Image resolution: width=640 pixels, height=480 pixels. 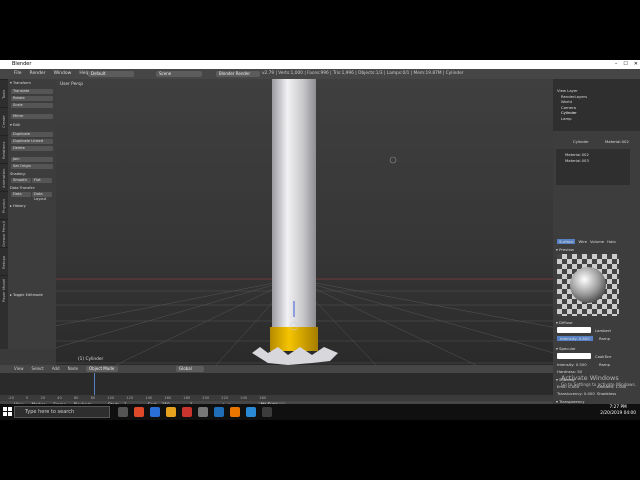 What do you see at coordinates (4, 289) in the screenshot?
I see `tab-paper-model: Paper Model` at bounding box center [4, 289].